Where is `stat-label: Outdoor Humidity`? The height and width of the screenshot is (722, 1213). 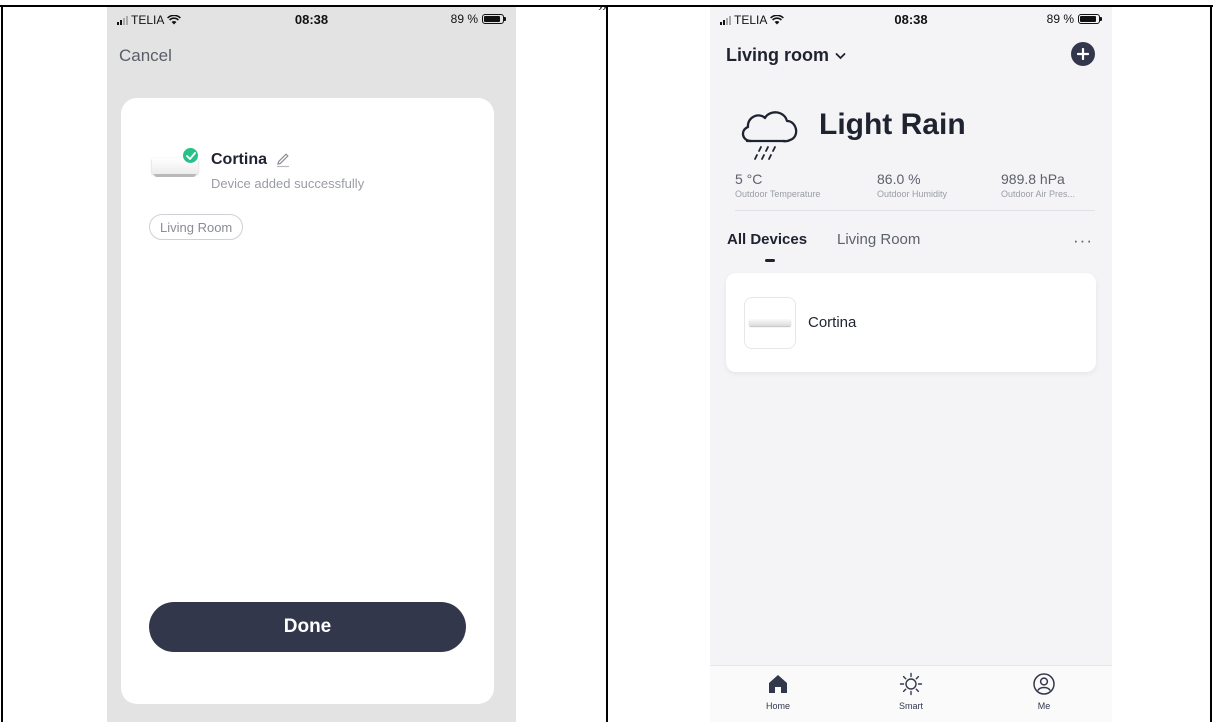 stat-label: Outdoor Humidity is located at coordinates (912, 194).